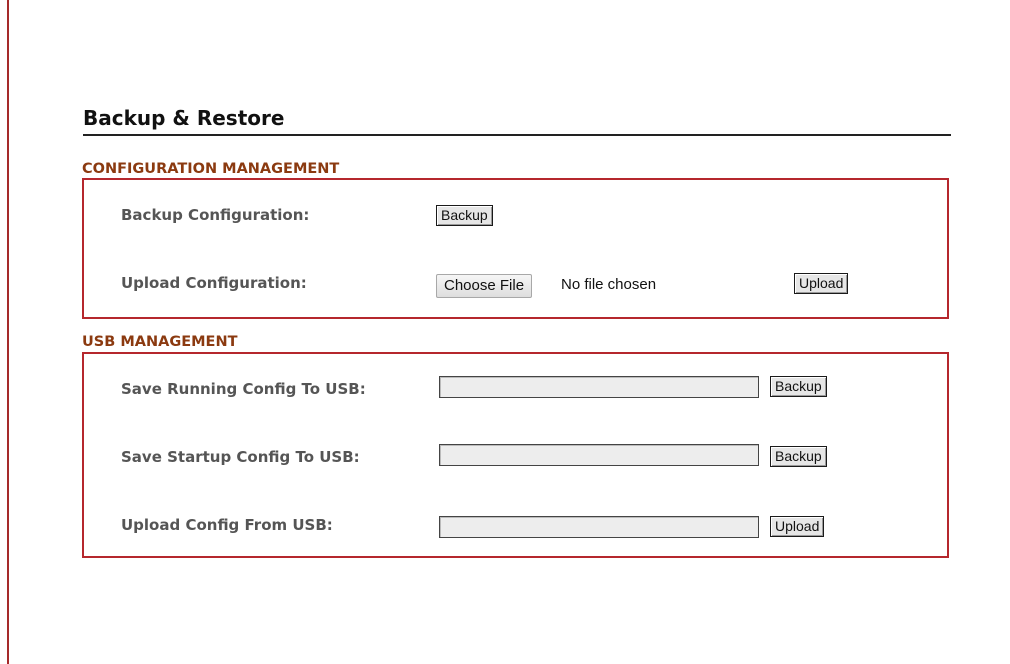  What do you see at coordinates (821, 283) in the screenshot?
I see `upload-configuration-button: Upload` at bounding box center [821, 283].